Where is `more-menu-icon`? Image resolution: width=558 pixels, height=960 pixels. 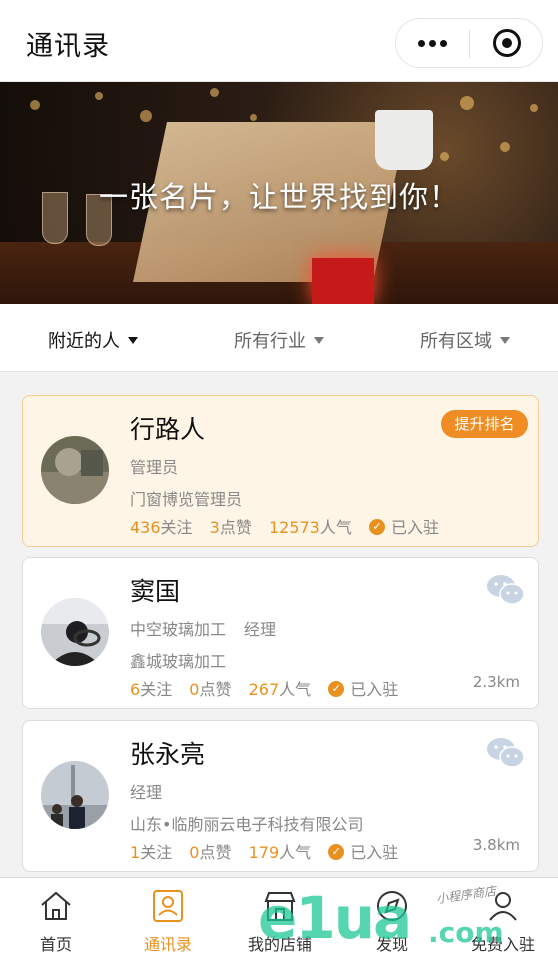
more-menu-icon is located at coordinates (432, 43).